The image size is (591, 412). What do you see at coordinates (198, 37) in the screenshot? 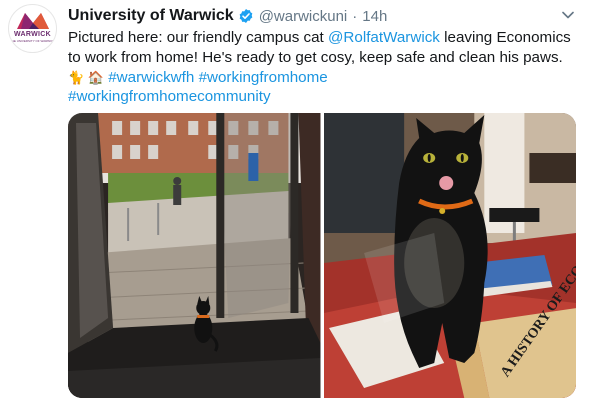
I see `tweet-text-part1: Pictured here: our friendly campus cat` at bounding box center [198, 37].